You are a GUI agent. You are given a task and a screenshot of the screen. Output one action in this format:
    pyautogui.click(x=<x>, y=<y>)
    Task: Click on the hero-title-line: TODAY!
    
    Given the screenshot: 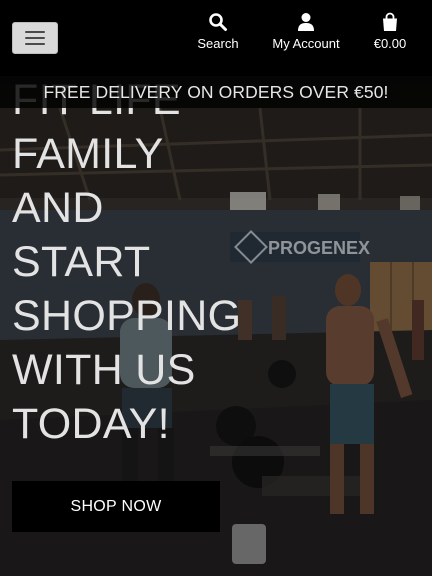 What is the action you would take?
    pyautogui.click(x=91, y=424)
    